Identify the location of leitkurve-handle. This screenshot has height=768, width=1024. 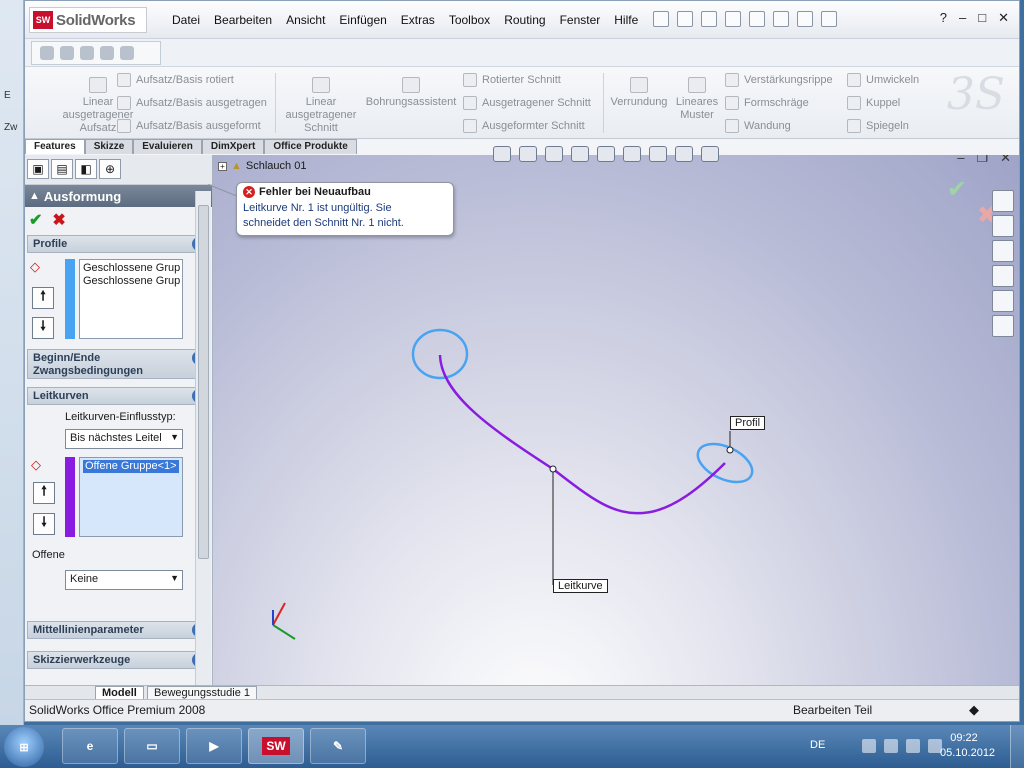
(553, 469).